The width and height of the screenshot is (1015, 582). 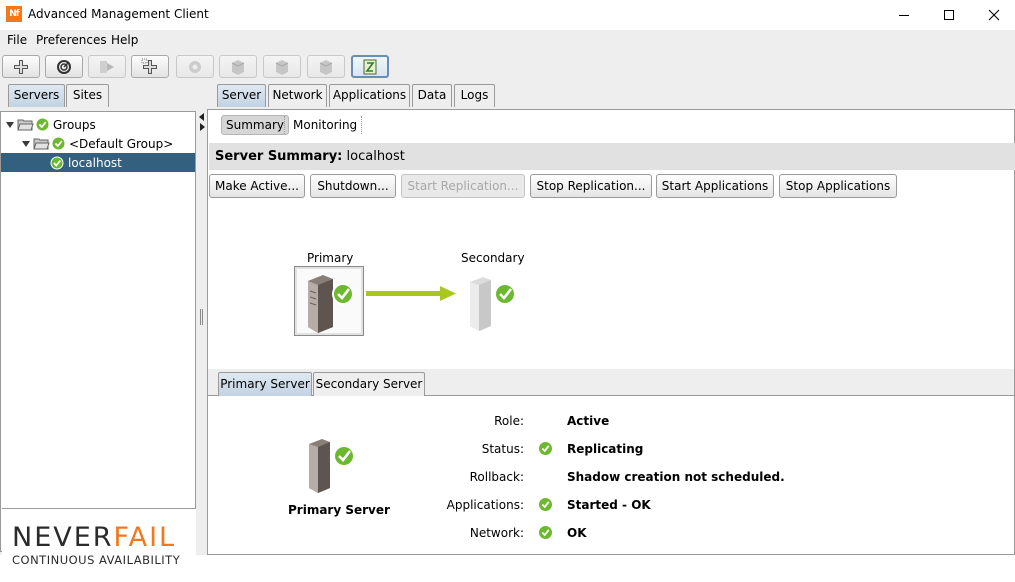 I want to click on add-group-icon, so click(x=149, y=66).